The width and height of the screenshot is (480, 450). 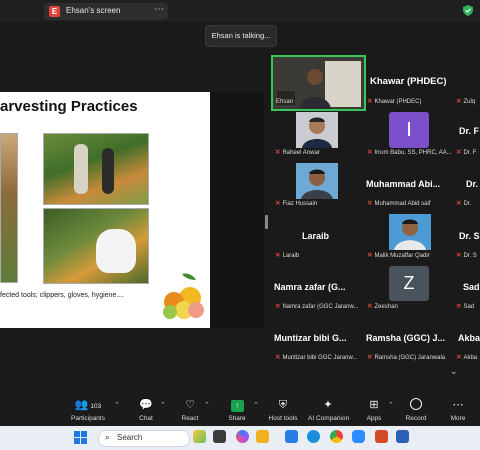 What do you see at coordinates (144, 438) in the screenshot?
I see `taskbar-search-box: ⌕ Search` at bounding box center [144, 438].